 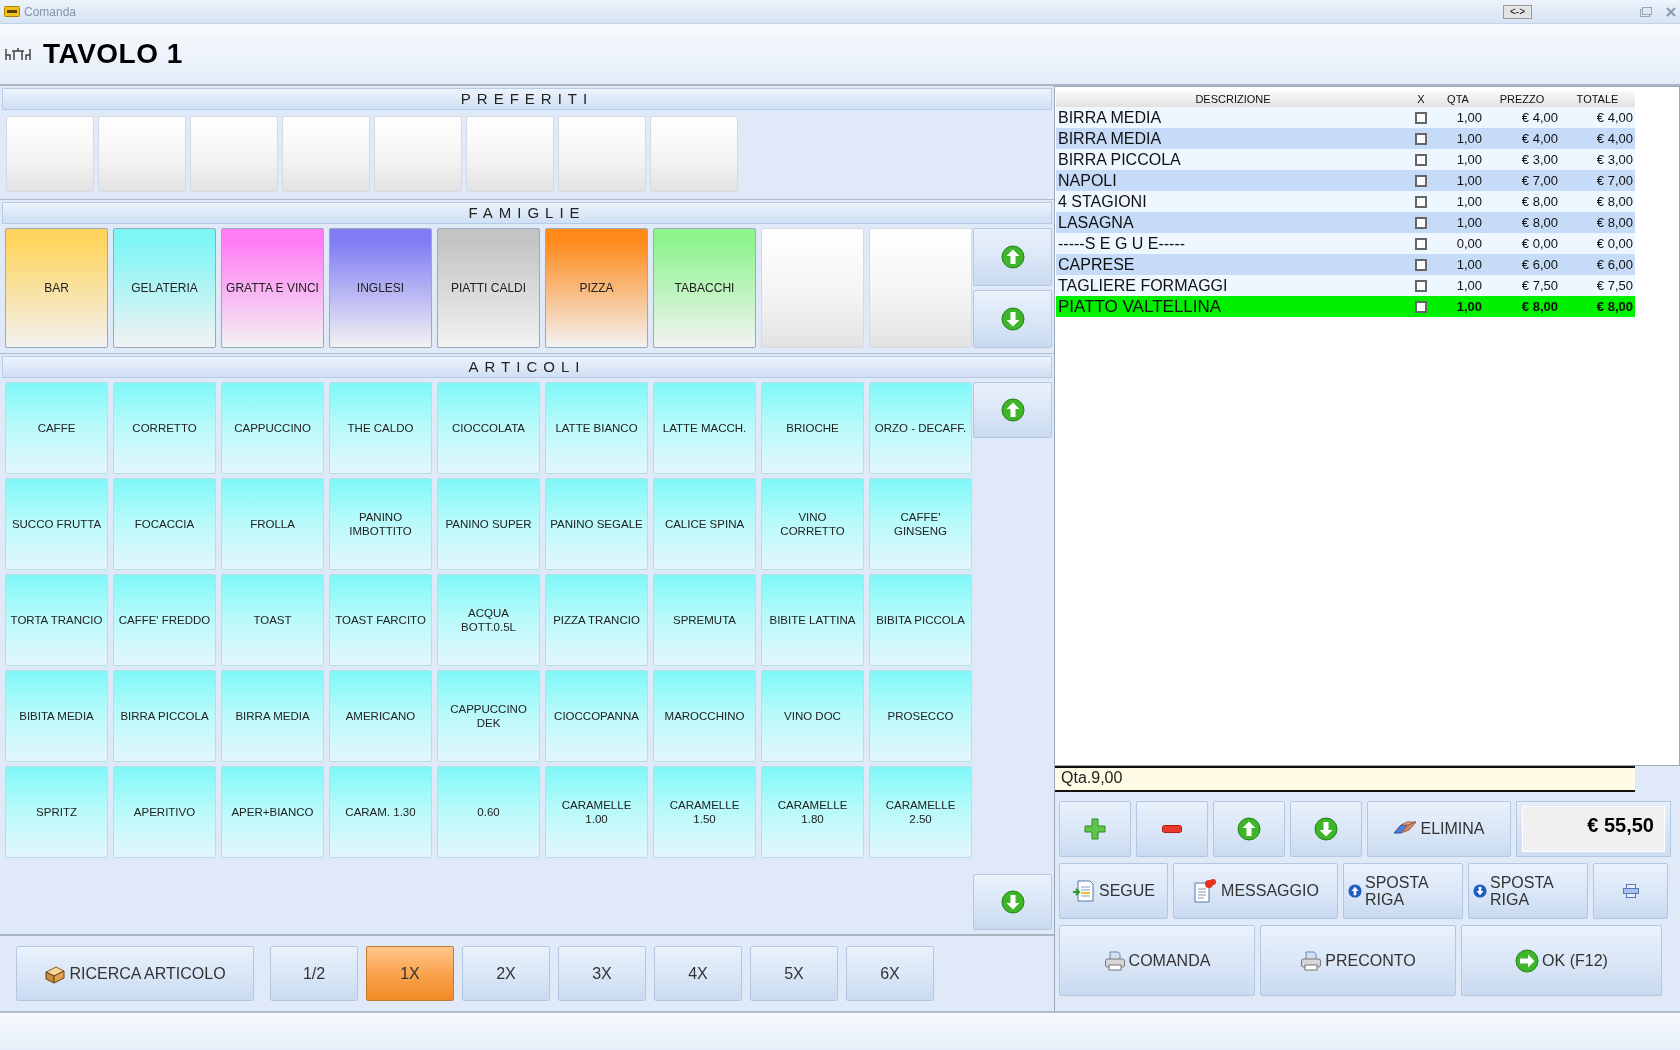 I want to click on article-tile: SPRITZ, so click(x=56, y=812).